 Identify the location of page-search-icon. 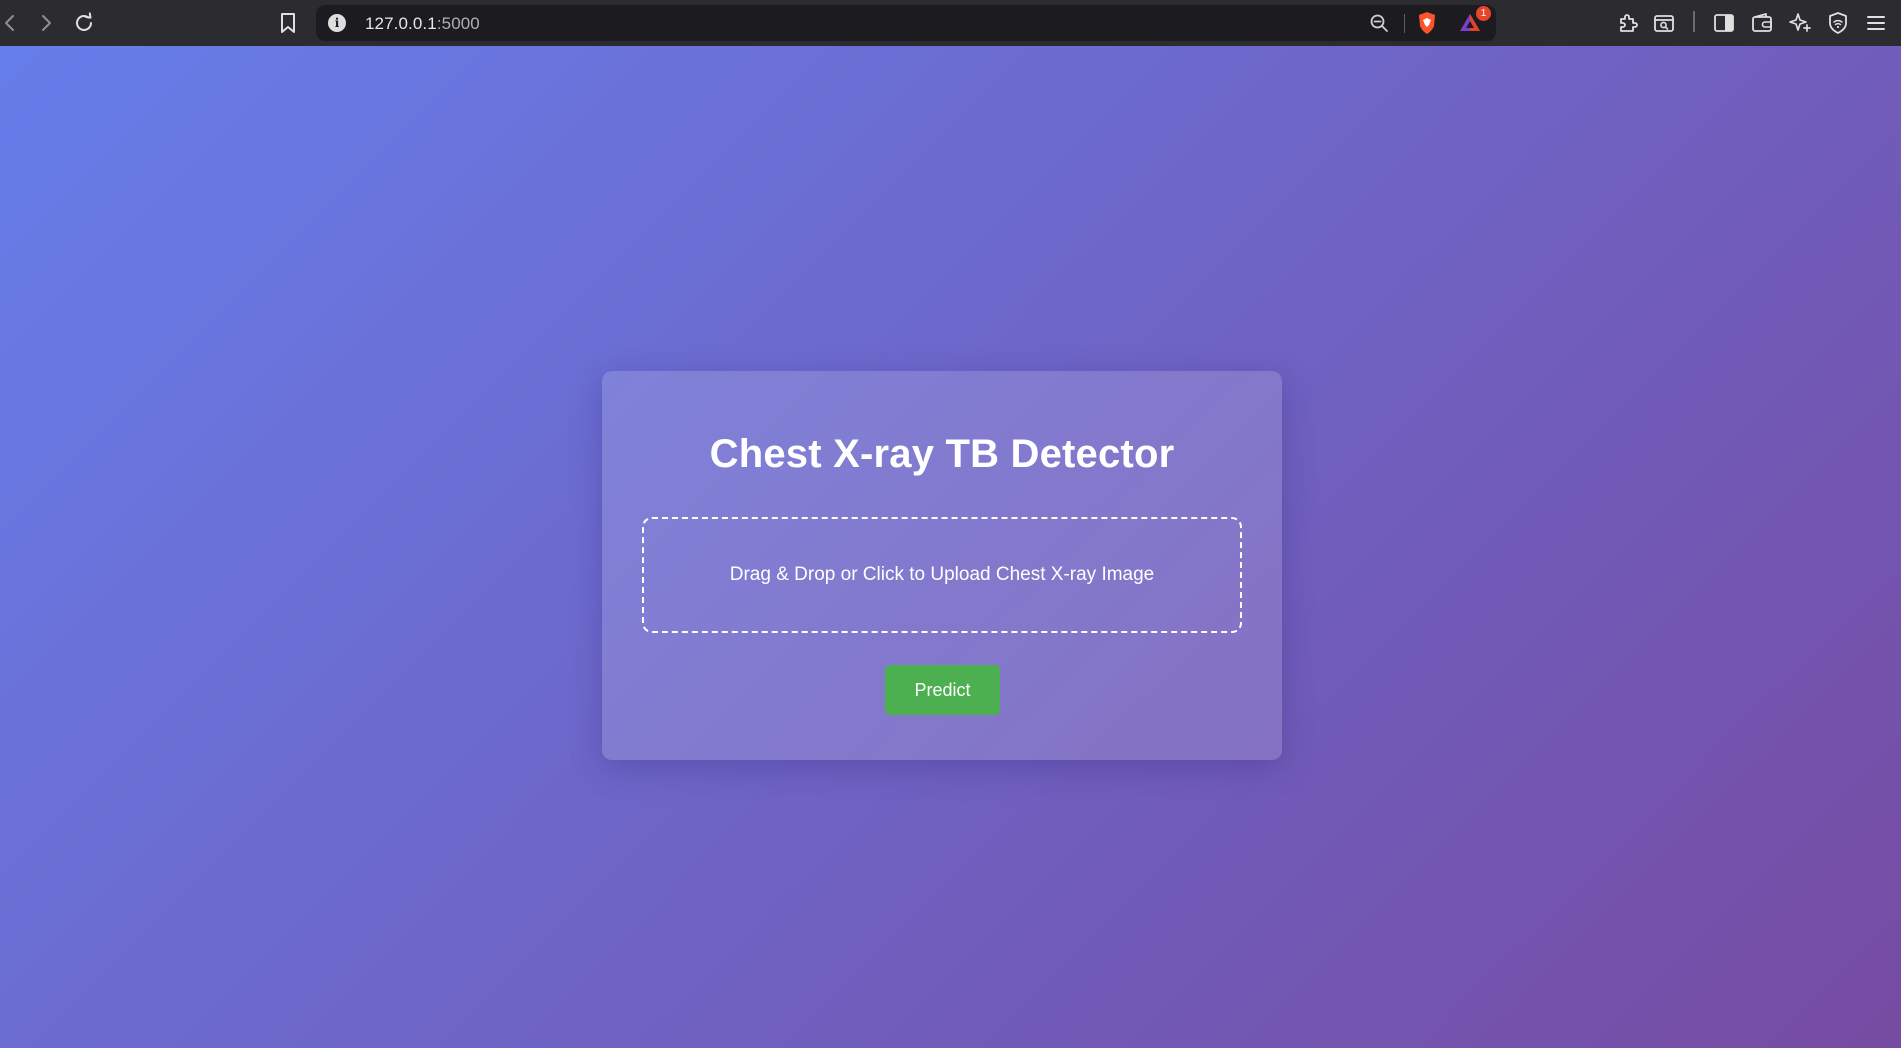
(1664, 23).